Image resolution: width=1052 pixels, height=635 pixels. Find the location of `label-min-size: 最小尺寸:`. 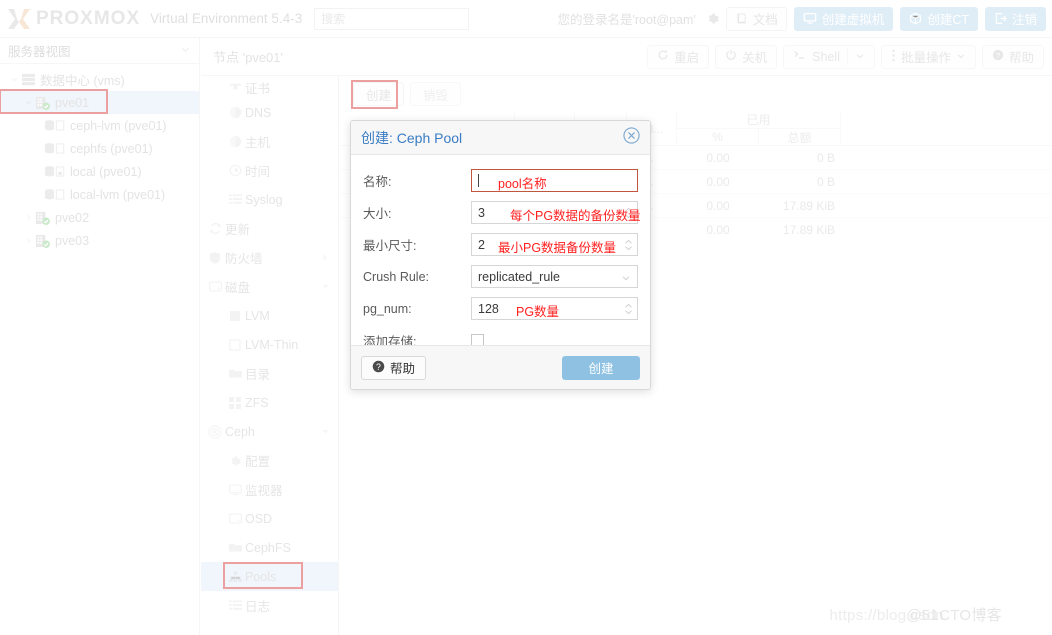

label-min-size: 最小尺寸: is located at coordinates (390, 246).